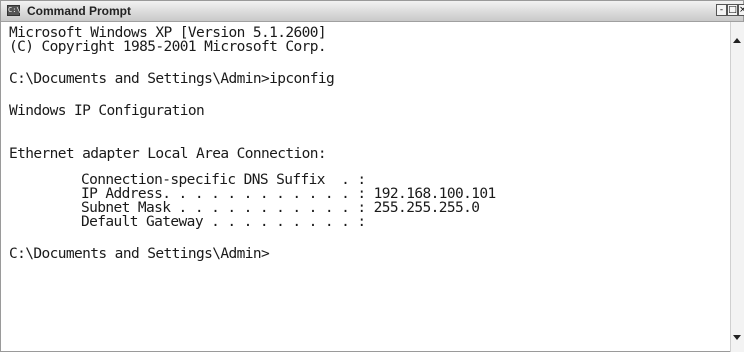  What do you see at coordinates (372, 11) in the screenshot?
I see `title-bar: C:\ Command Prompt - □ ×` at bounding box center [372, 11].